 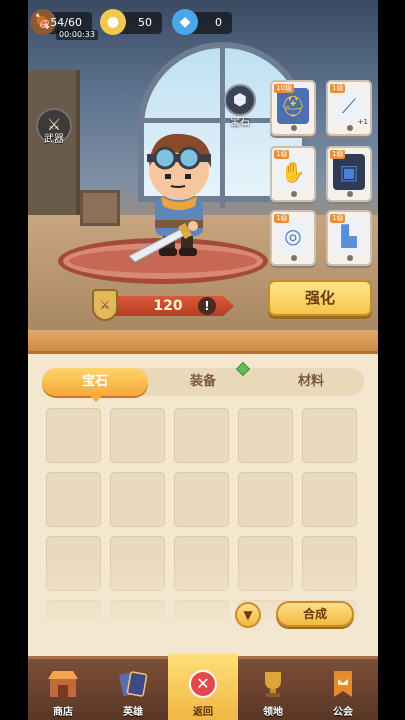 I want to click on equip-slot-ring: ◎ 1级, so click(x=293, y=238).